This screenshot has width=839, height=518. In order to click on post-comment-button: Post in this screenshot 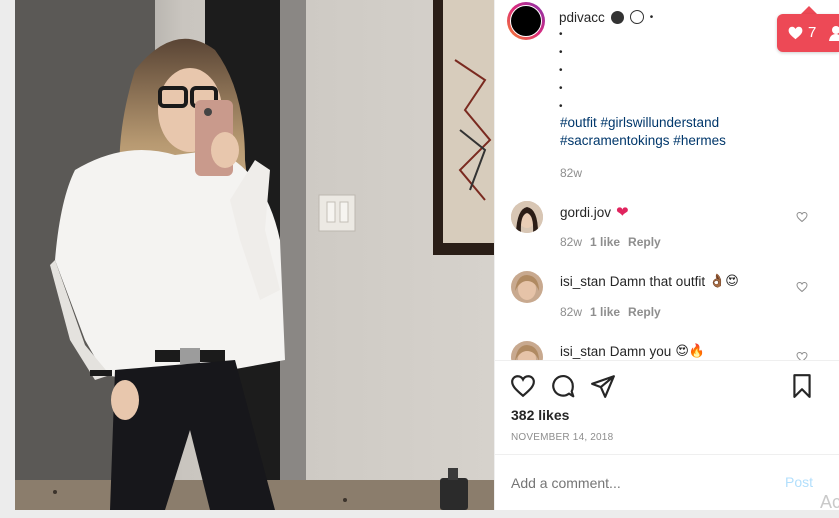, I will do `click(799, 482)`.